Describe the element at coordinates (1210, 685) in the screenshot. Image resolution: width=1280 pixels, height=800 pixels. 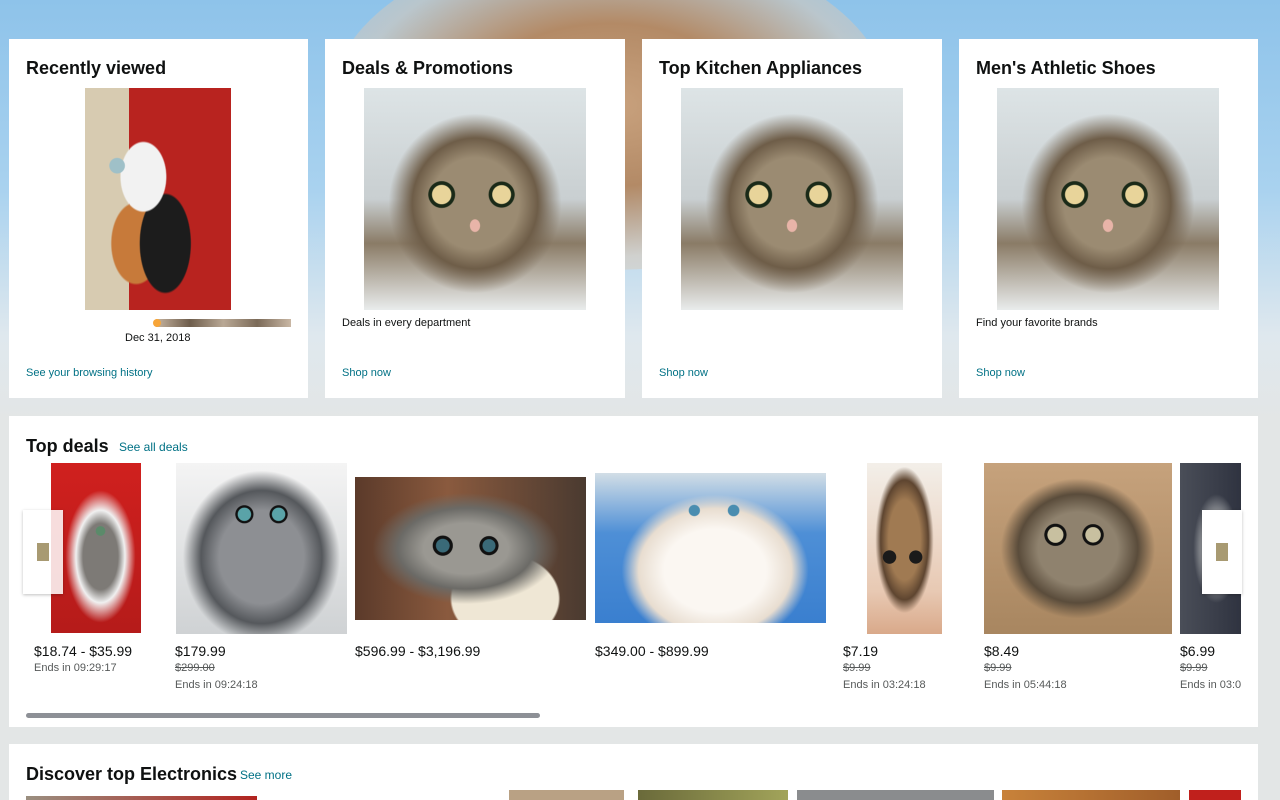
I see `deal-timer: Ends in 03:0` at that location.